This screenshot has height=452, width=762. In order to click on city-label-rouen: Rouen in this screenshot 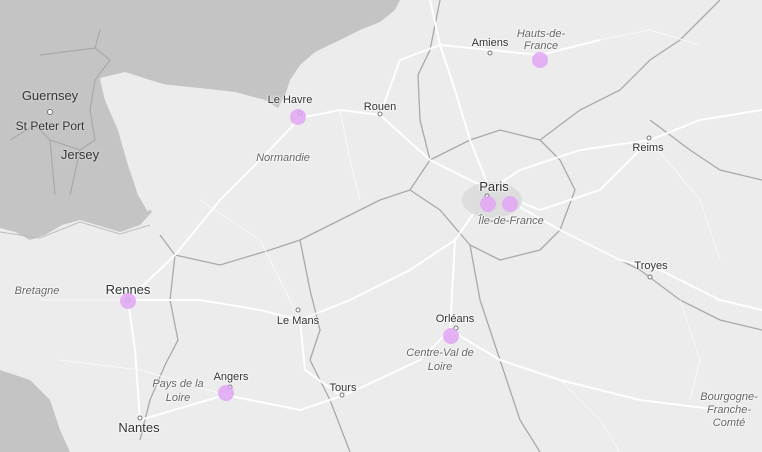, I will do `click(380, 107)`.